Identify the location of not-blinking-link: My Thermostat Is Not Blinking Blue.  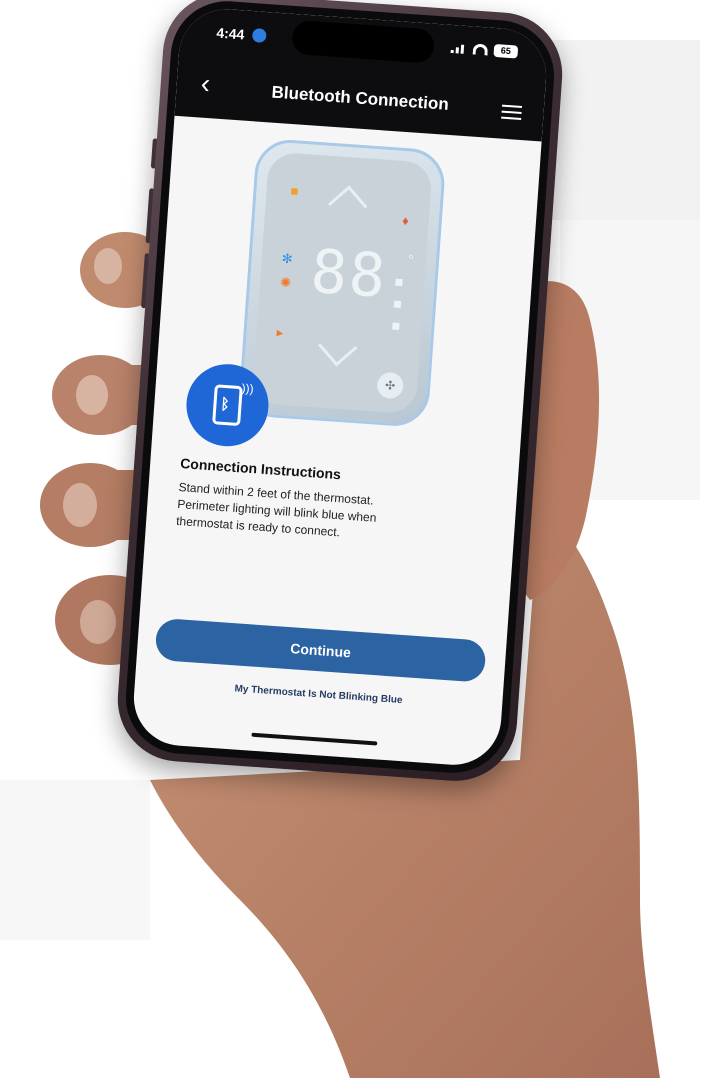
(319, 694).